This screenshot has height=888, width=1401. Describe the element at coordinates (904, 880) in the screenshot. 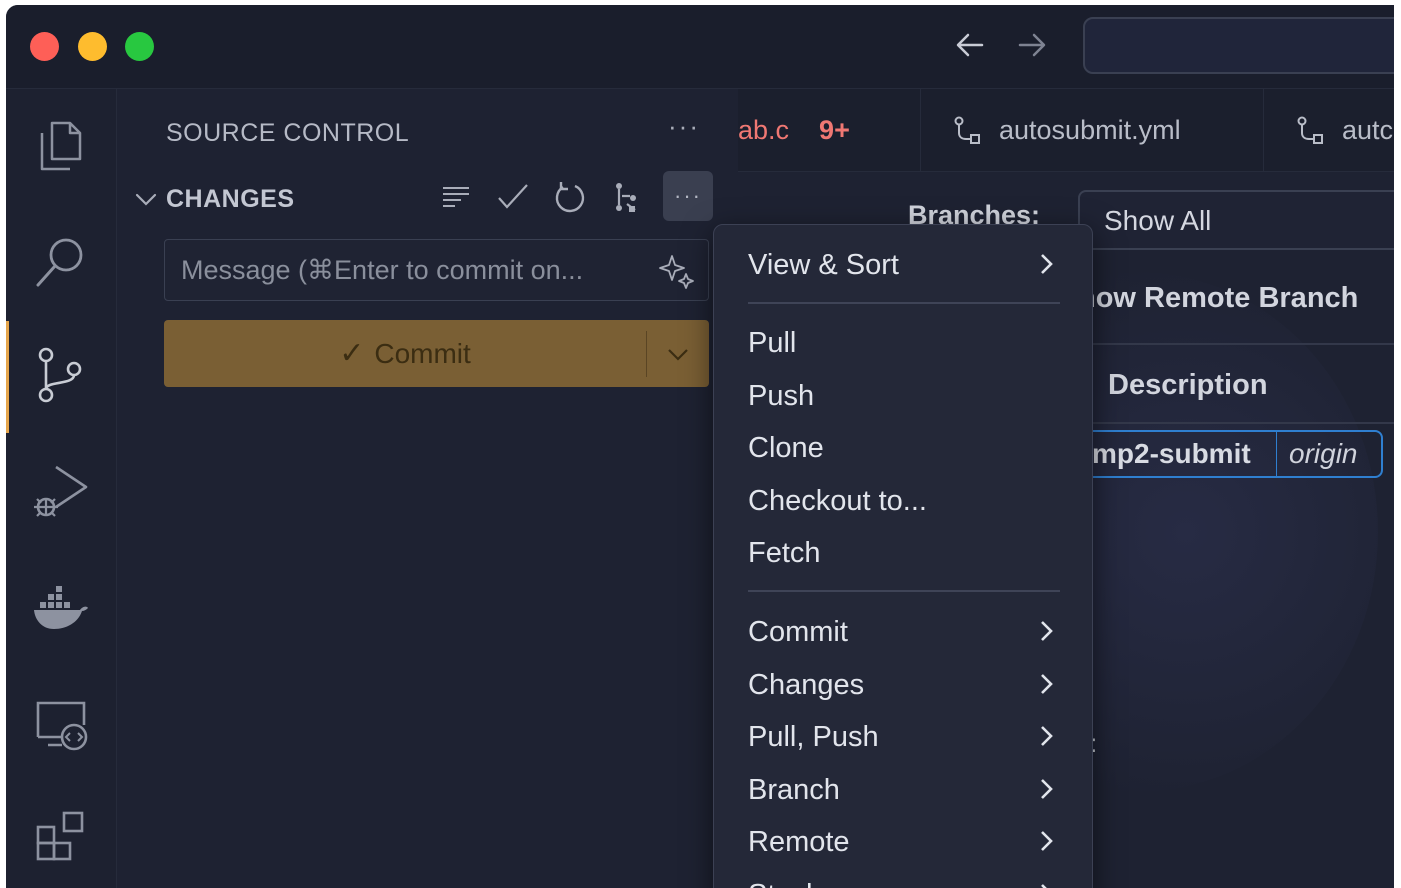

I see `menu-item-stash: Stash` at that location.